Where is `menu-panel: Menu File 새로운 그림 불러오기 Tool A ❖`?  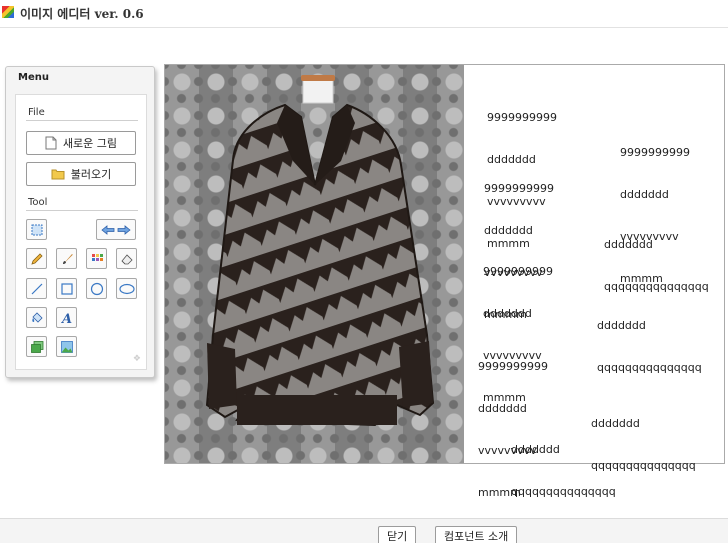
menu-panel: Menu File 새로운 그림 불러오기 Tool A ❖ is located at coordinates (80, 222).